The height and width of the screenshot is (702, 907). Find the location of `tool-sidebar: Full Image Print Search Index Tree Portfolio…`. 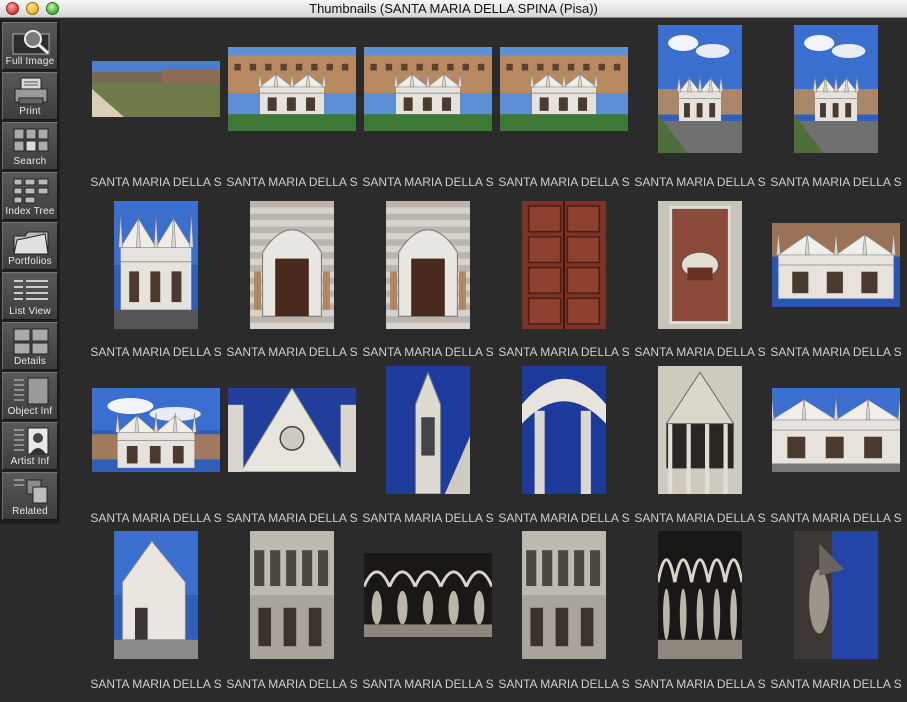

tool-sidebar: Full Image Print Search Index Tree Portfolio… is located at coordinates (30, 272).